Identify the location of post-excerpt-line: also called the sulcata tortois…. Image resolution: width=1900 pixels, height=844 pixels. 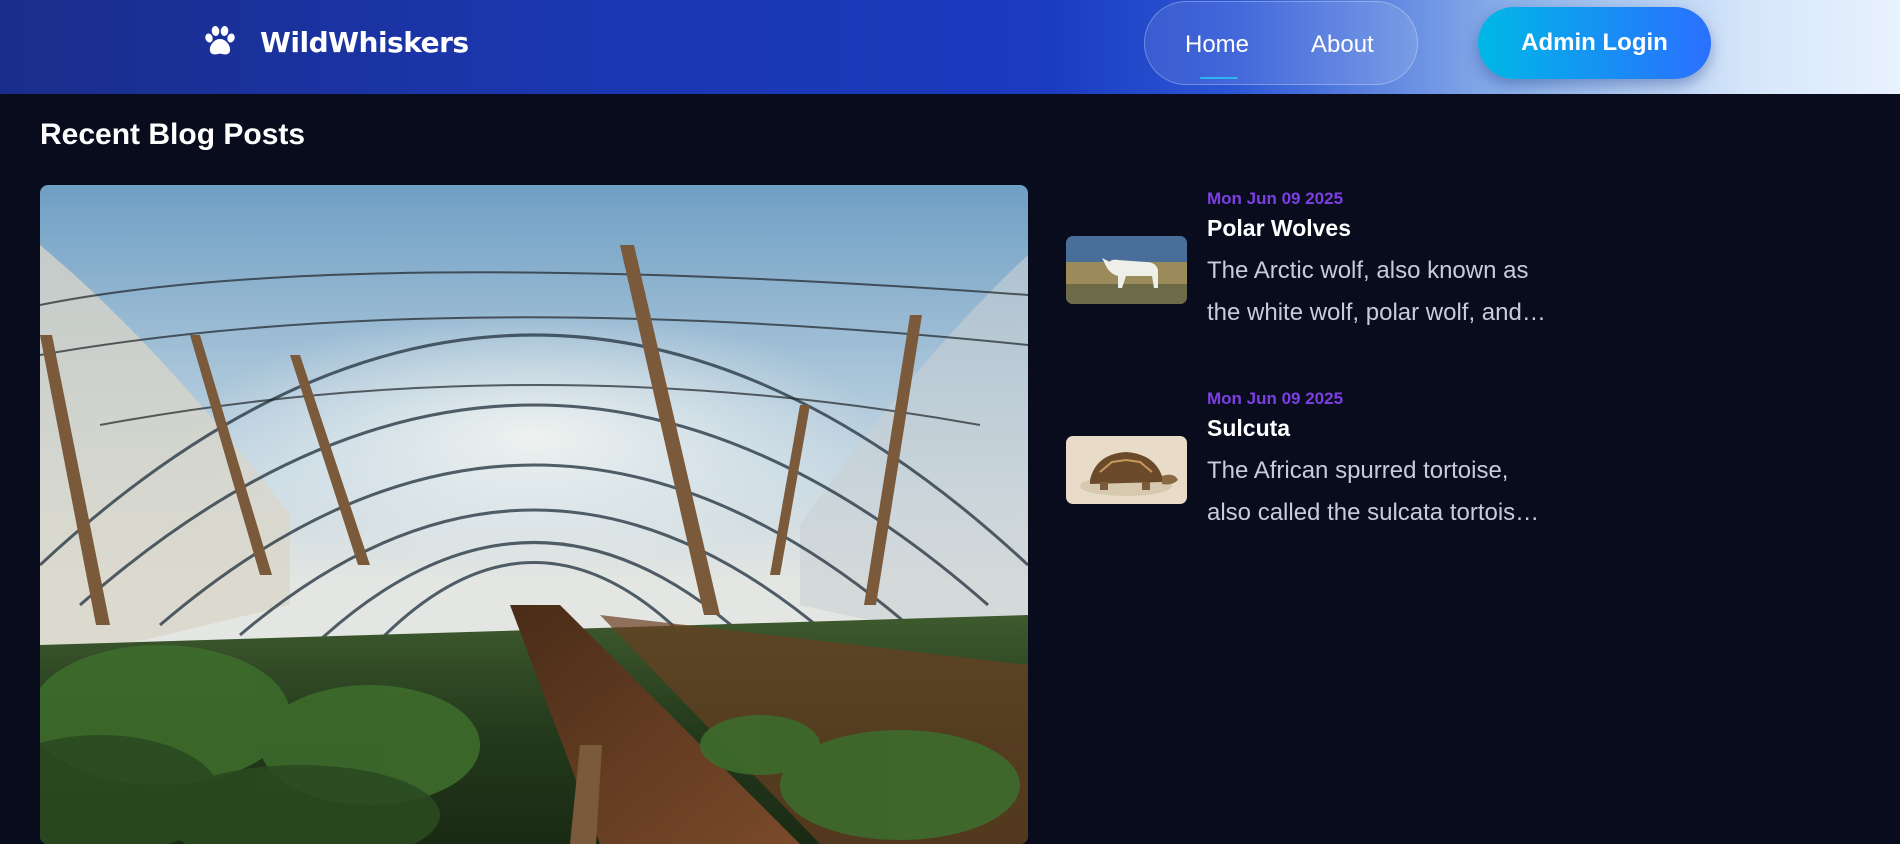
(1373, 512).